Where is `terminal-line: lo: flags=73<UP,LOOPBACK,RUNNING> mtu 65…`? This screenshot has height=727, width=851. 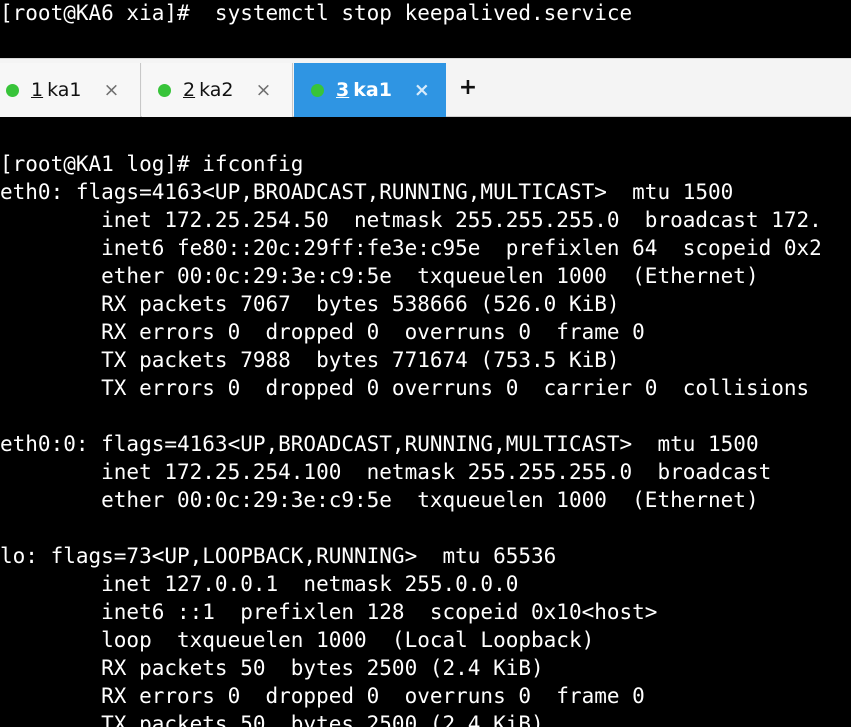
terminal-line: lo: flags=73<UP,LOOPBACK,RUNNING> mtu 65… is located at coordinates (278, 556).